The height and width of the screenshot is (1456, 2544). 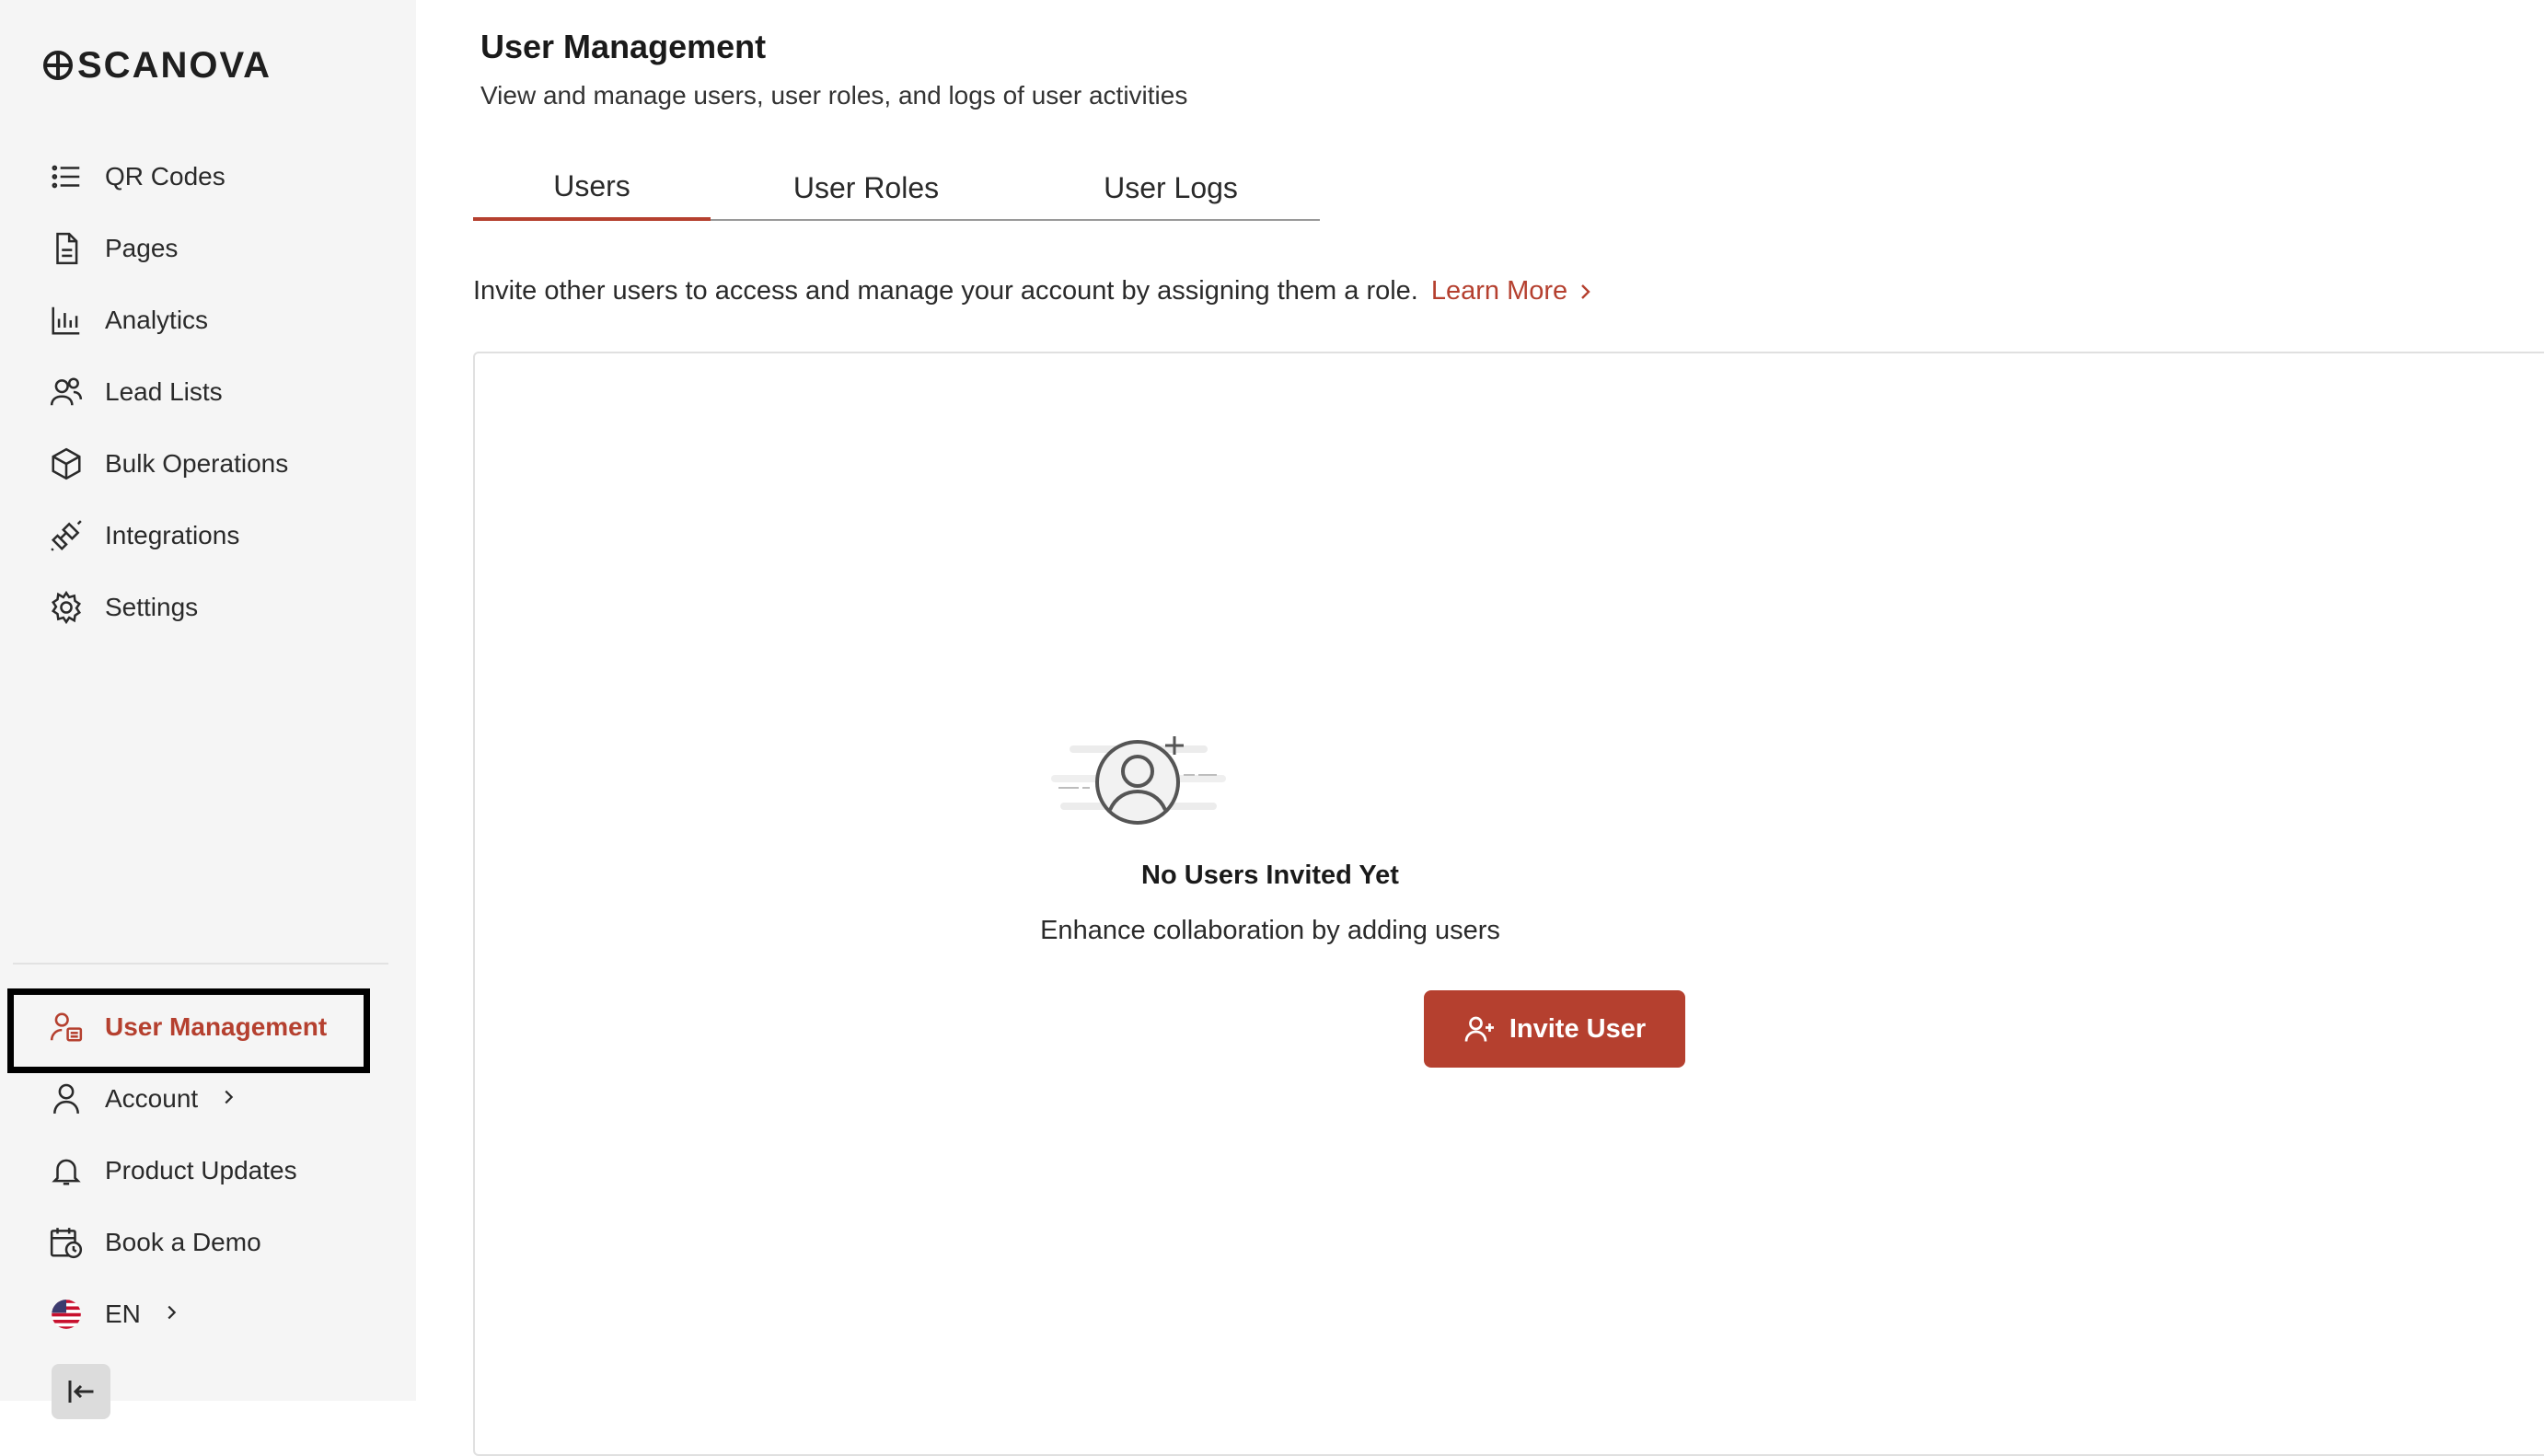 I want to click on collapse-left-icon, so click(x=81, y=1391).